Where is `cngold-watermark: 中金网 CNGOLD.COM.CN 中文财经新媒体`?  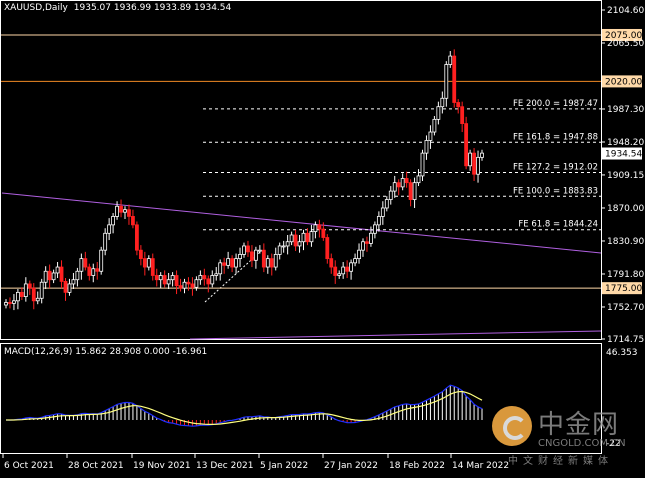
cngold-watermark: 中金网 CNGOLD.COM.CN 中文财经新媒体 is located at coordinates (562, 435).